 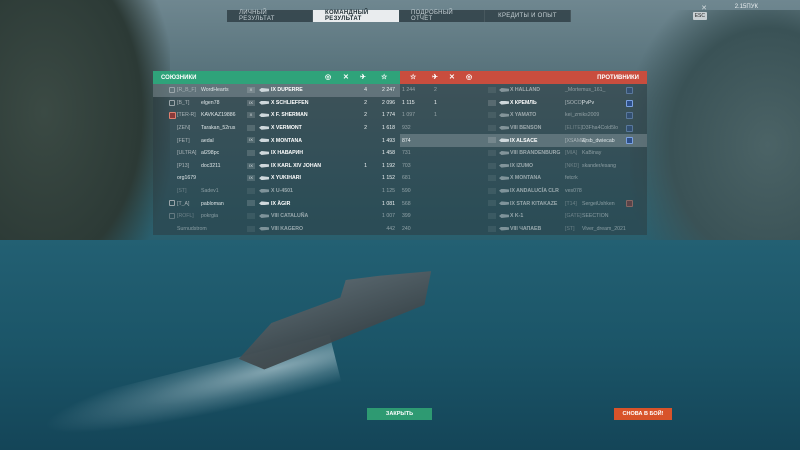 I want to click on ally-clan-tag: [ST], so click(x=182, y=191).